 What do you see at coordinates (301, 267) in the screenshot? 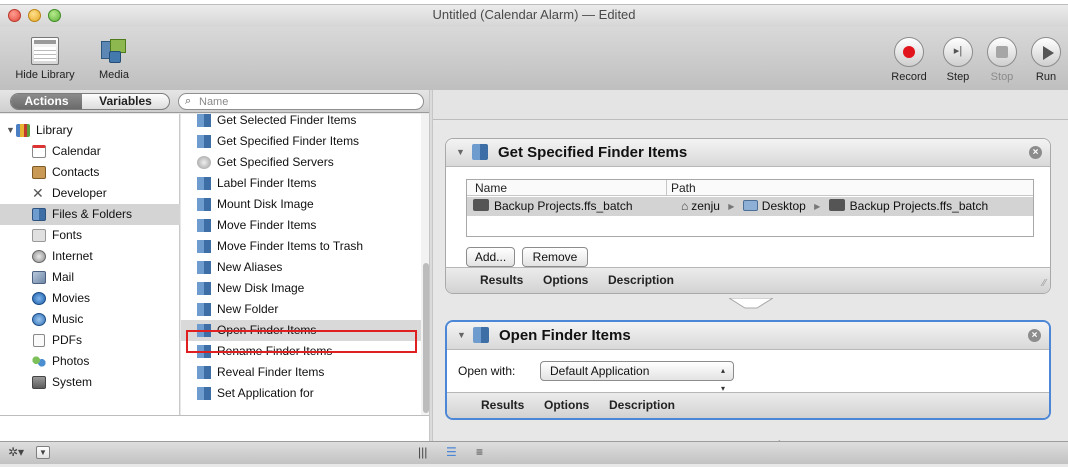
I see `action-new-aliases: New Aliases` at bounding box center [301, 267].